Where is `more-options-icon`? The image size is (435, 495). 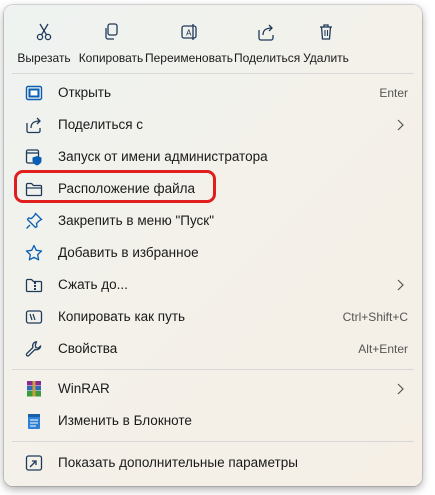
more-options-icon is located at coordinates (34, 463).